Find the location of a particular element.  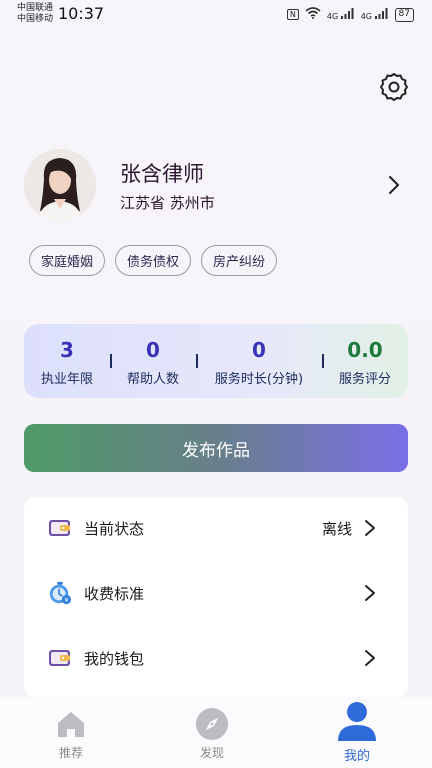

stat-label: 服务时长(分钟) is located at coordinates (259, 379).